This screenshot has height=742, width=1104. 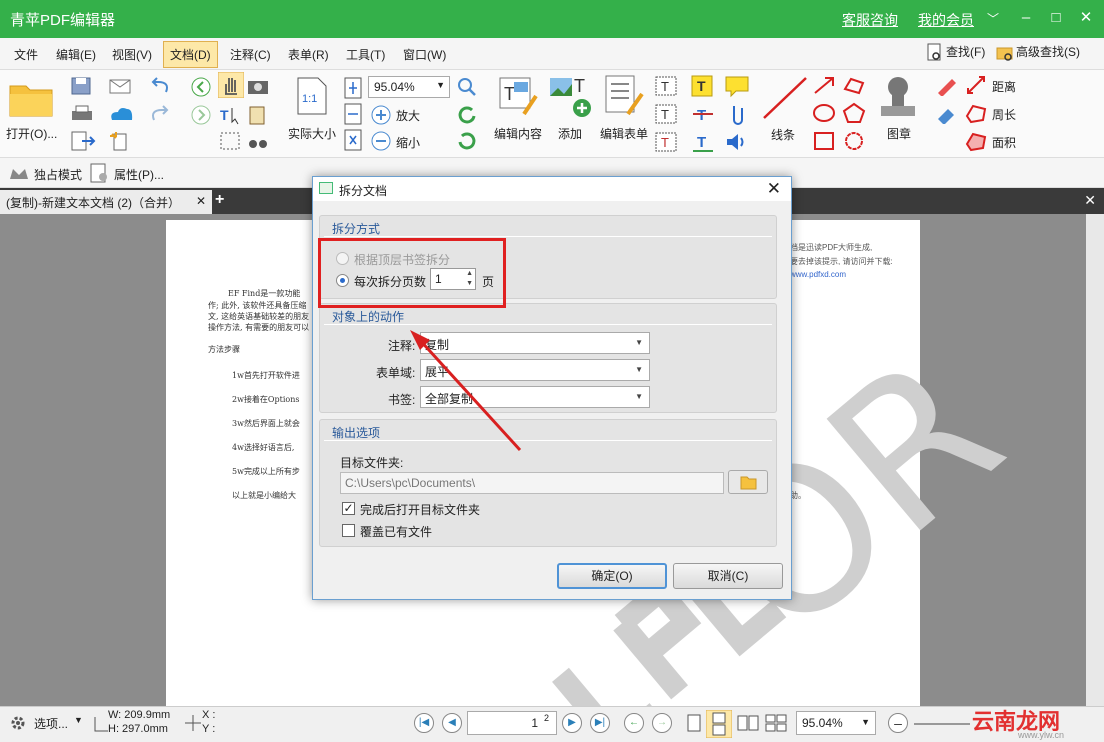 I want to click on save-icon, so click(x=82, y=86).